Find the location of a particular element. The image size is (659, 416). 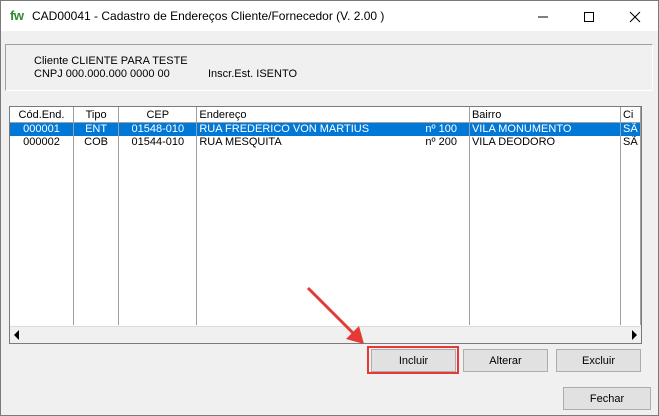

alterar-button: Alterar is located at coordinates (505, 360).